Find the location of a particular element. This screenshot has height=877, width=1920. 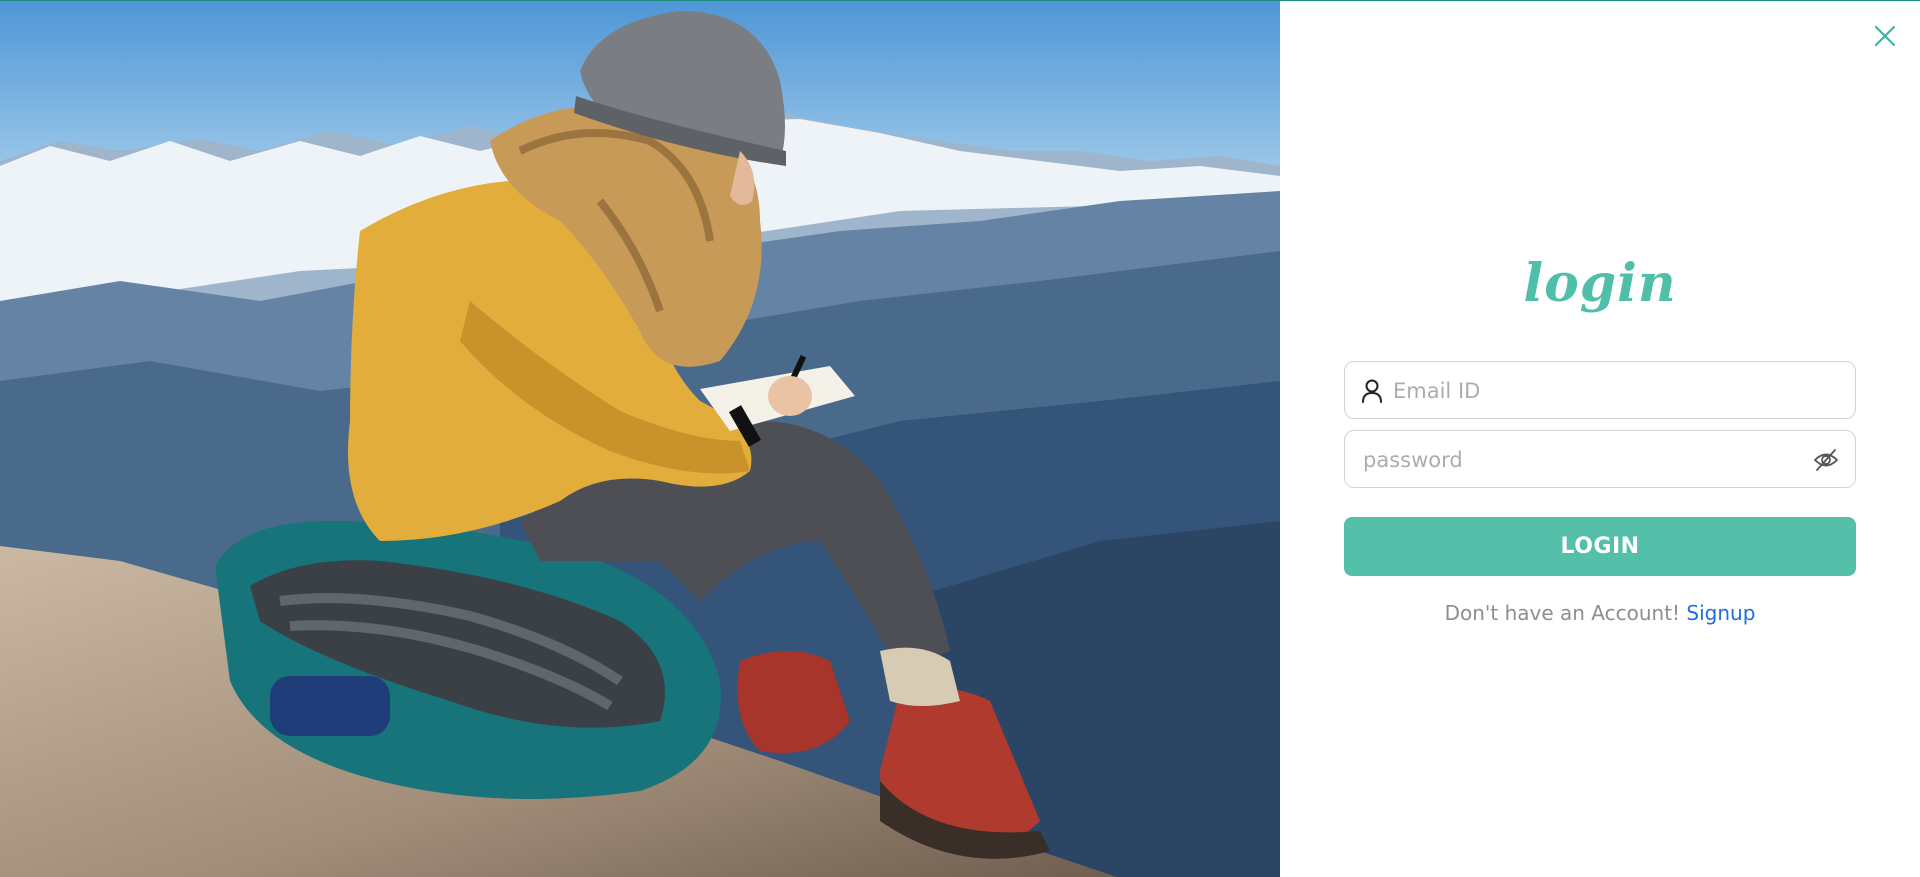

login-title: login is located at coordinates (1600, 283).